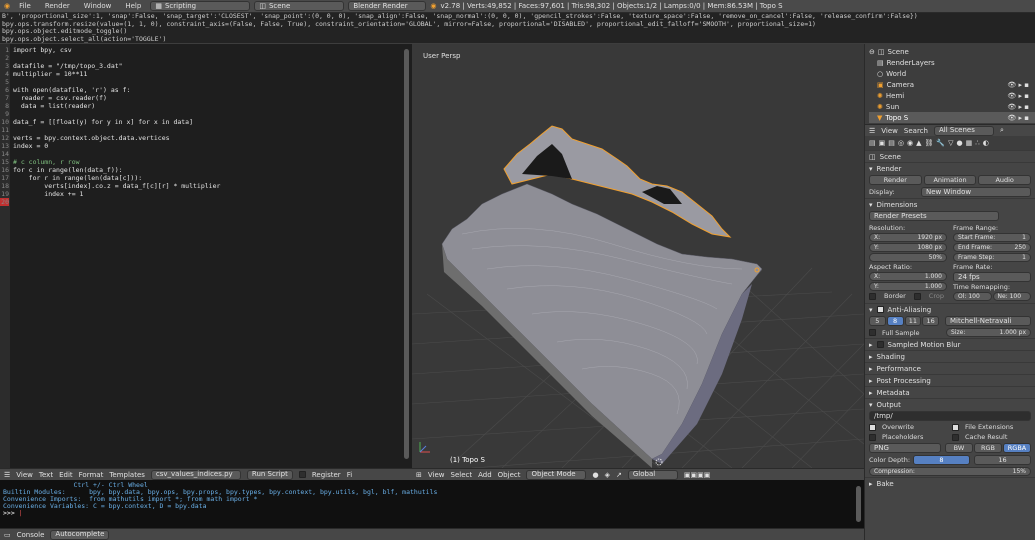 The width and height of the screenshot is (1035, 540). Describe the element at coordinates (556, 474) in the screenshot. I see `mode-select: Object Mode` at that location.